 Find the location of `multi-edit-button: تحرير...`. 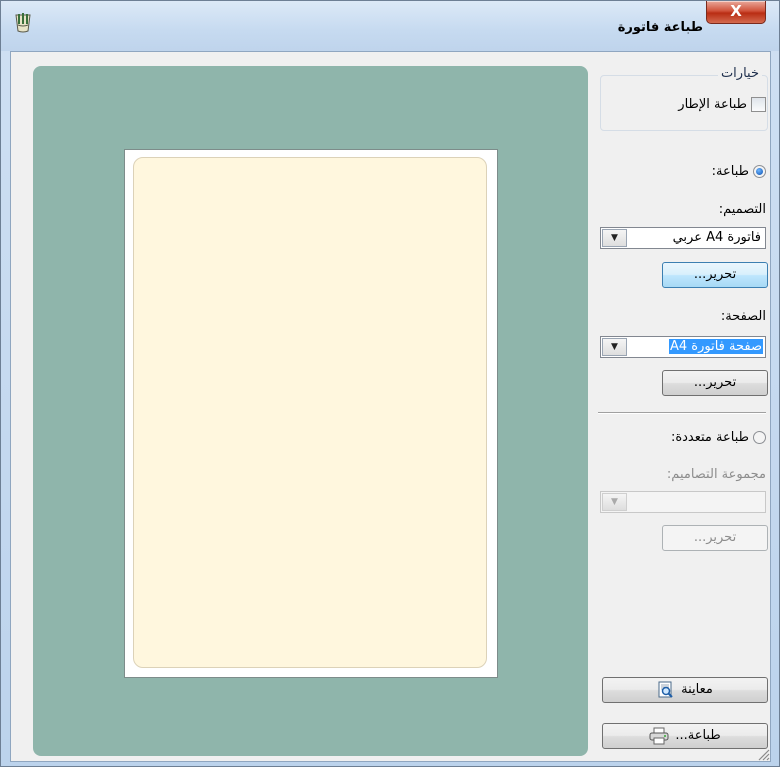

multi-edit-button: تحرير... is located at coordinates (715, 538).